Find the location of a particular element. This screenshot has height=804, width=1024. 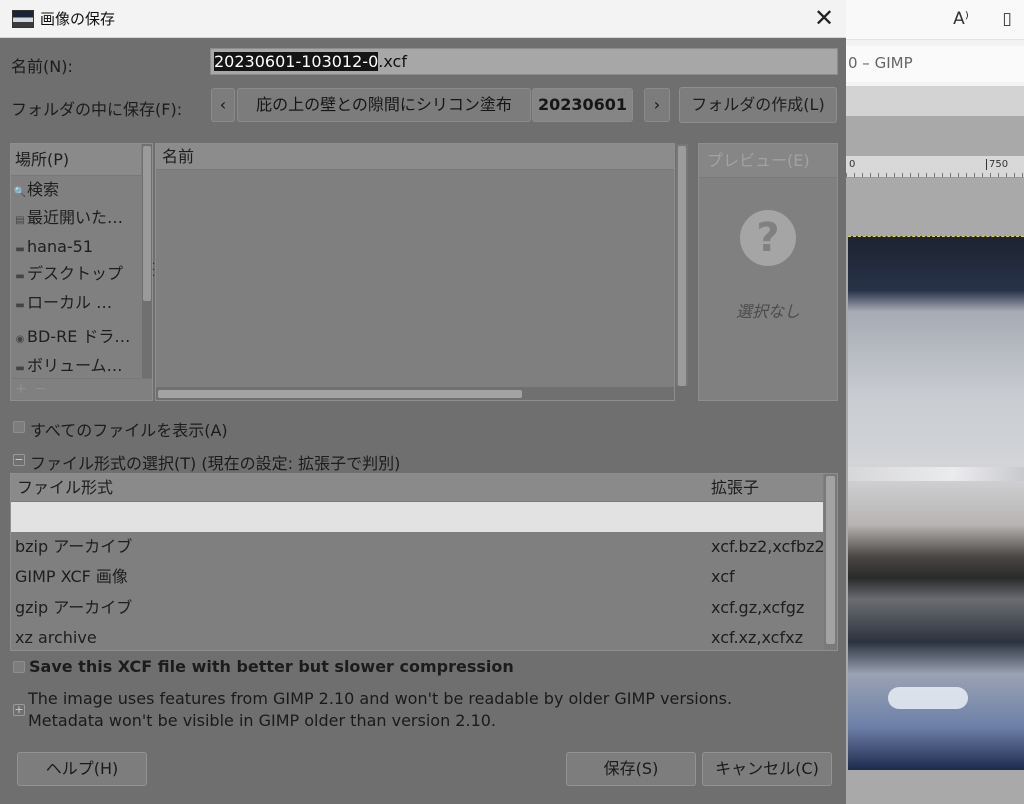

preview-none-label: 選択なし is located at coordinates (767, 311).